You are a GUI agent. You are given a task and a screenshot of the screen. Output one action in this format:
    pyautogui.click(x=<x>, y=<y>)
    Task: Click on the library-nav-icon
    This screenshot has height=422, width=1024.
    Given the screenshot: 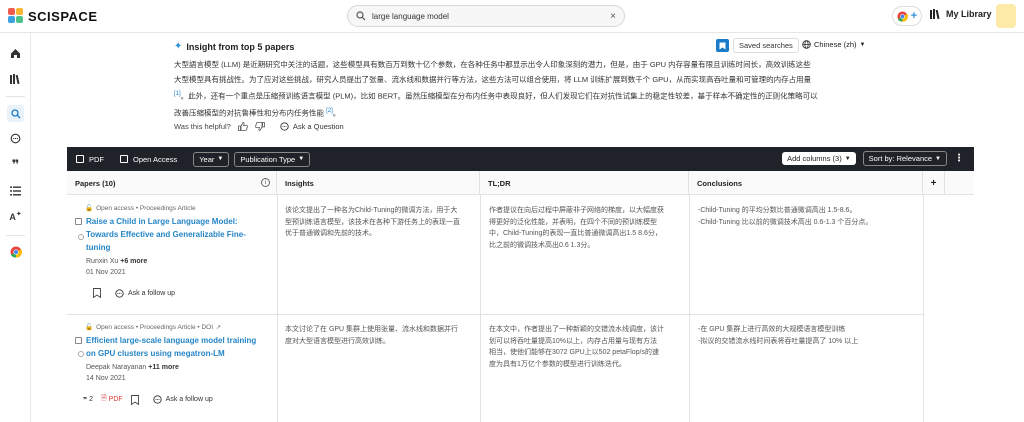 What is the action you would take?
    pyautogui.click(x=15, y=78)
    